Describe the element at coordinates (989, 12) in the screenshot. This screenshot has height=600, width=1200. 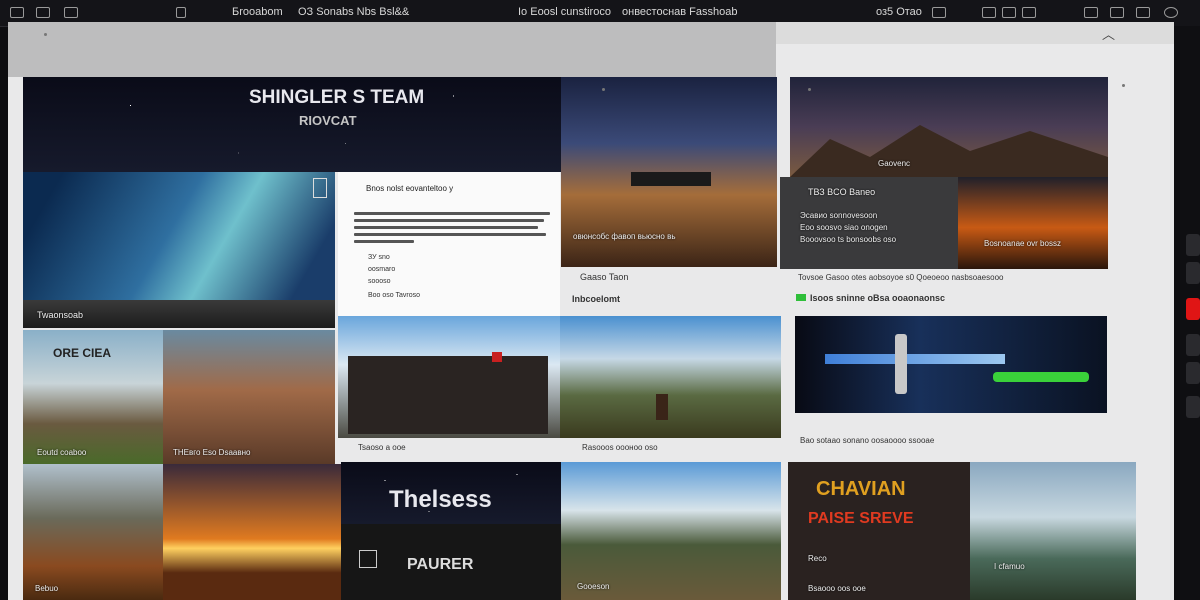
I see `panel-icon` at that location.